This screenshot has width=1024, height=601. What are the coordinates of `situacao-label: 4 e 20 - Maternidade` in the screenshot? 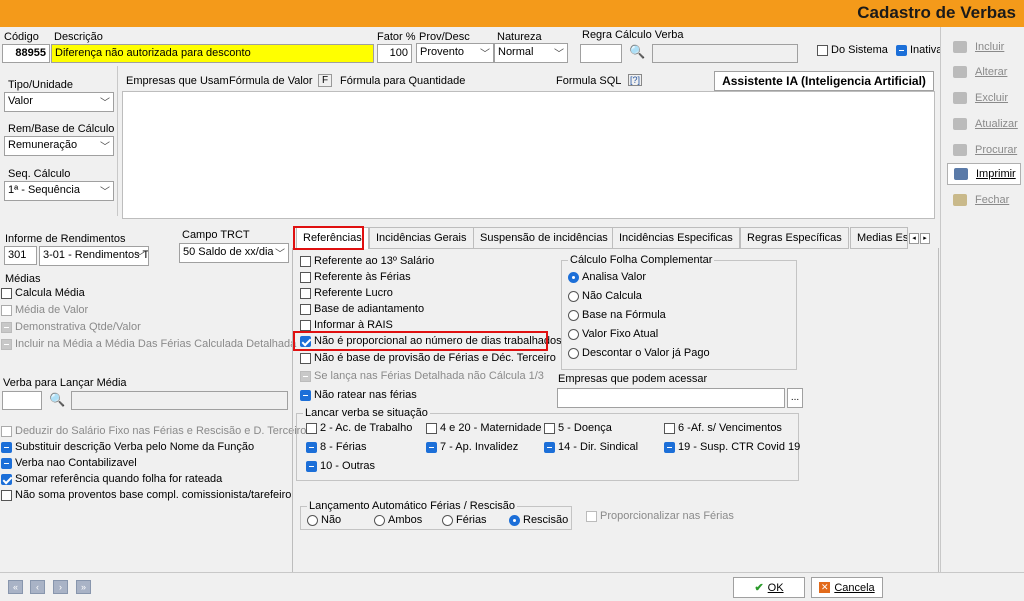 It's located at (491, 428).